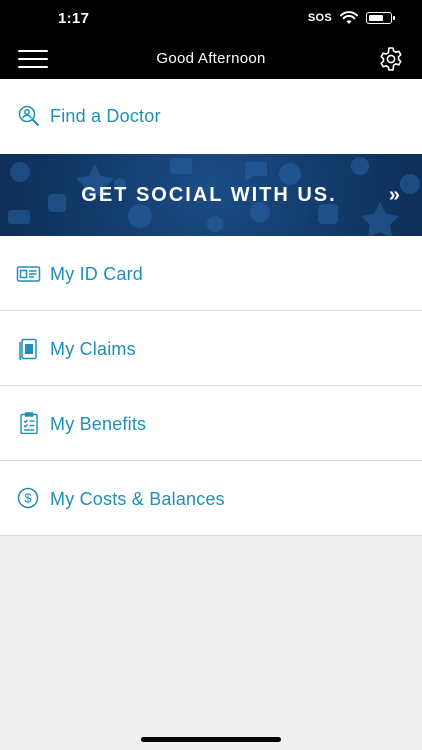 The image size is (422, 750). I want to click on doctor-search-icon, so click(28, 115).